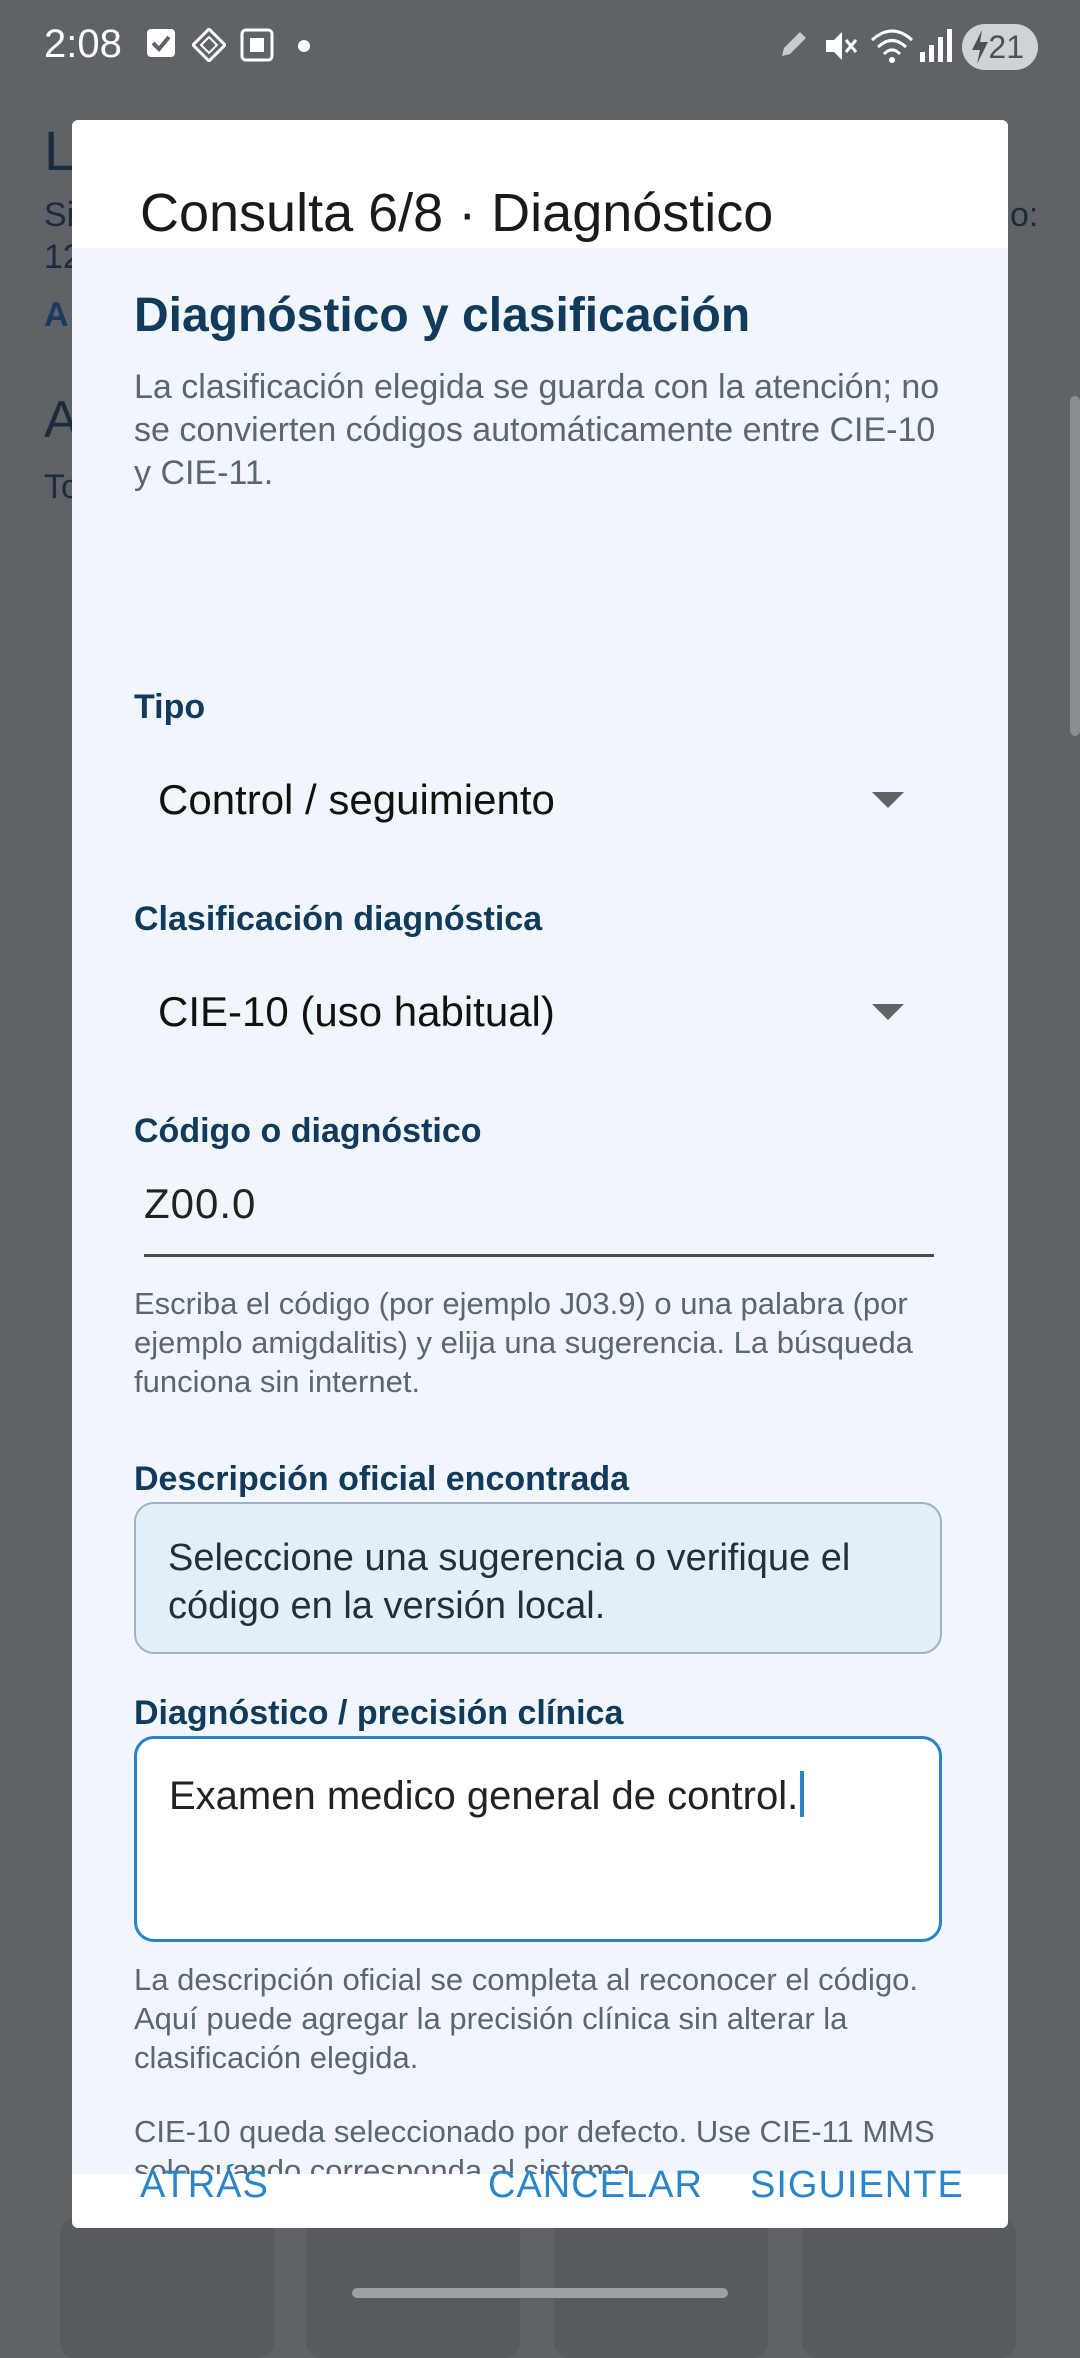  What do you see at coordinates (1075, 566) in the screenshot?
I see `bg-scrollbar` at bounding box center [1075, 566].